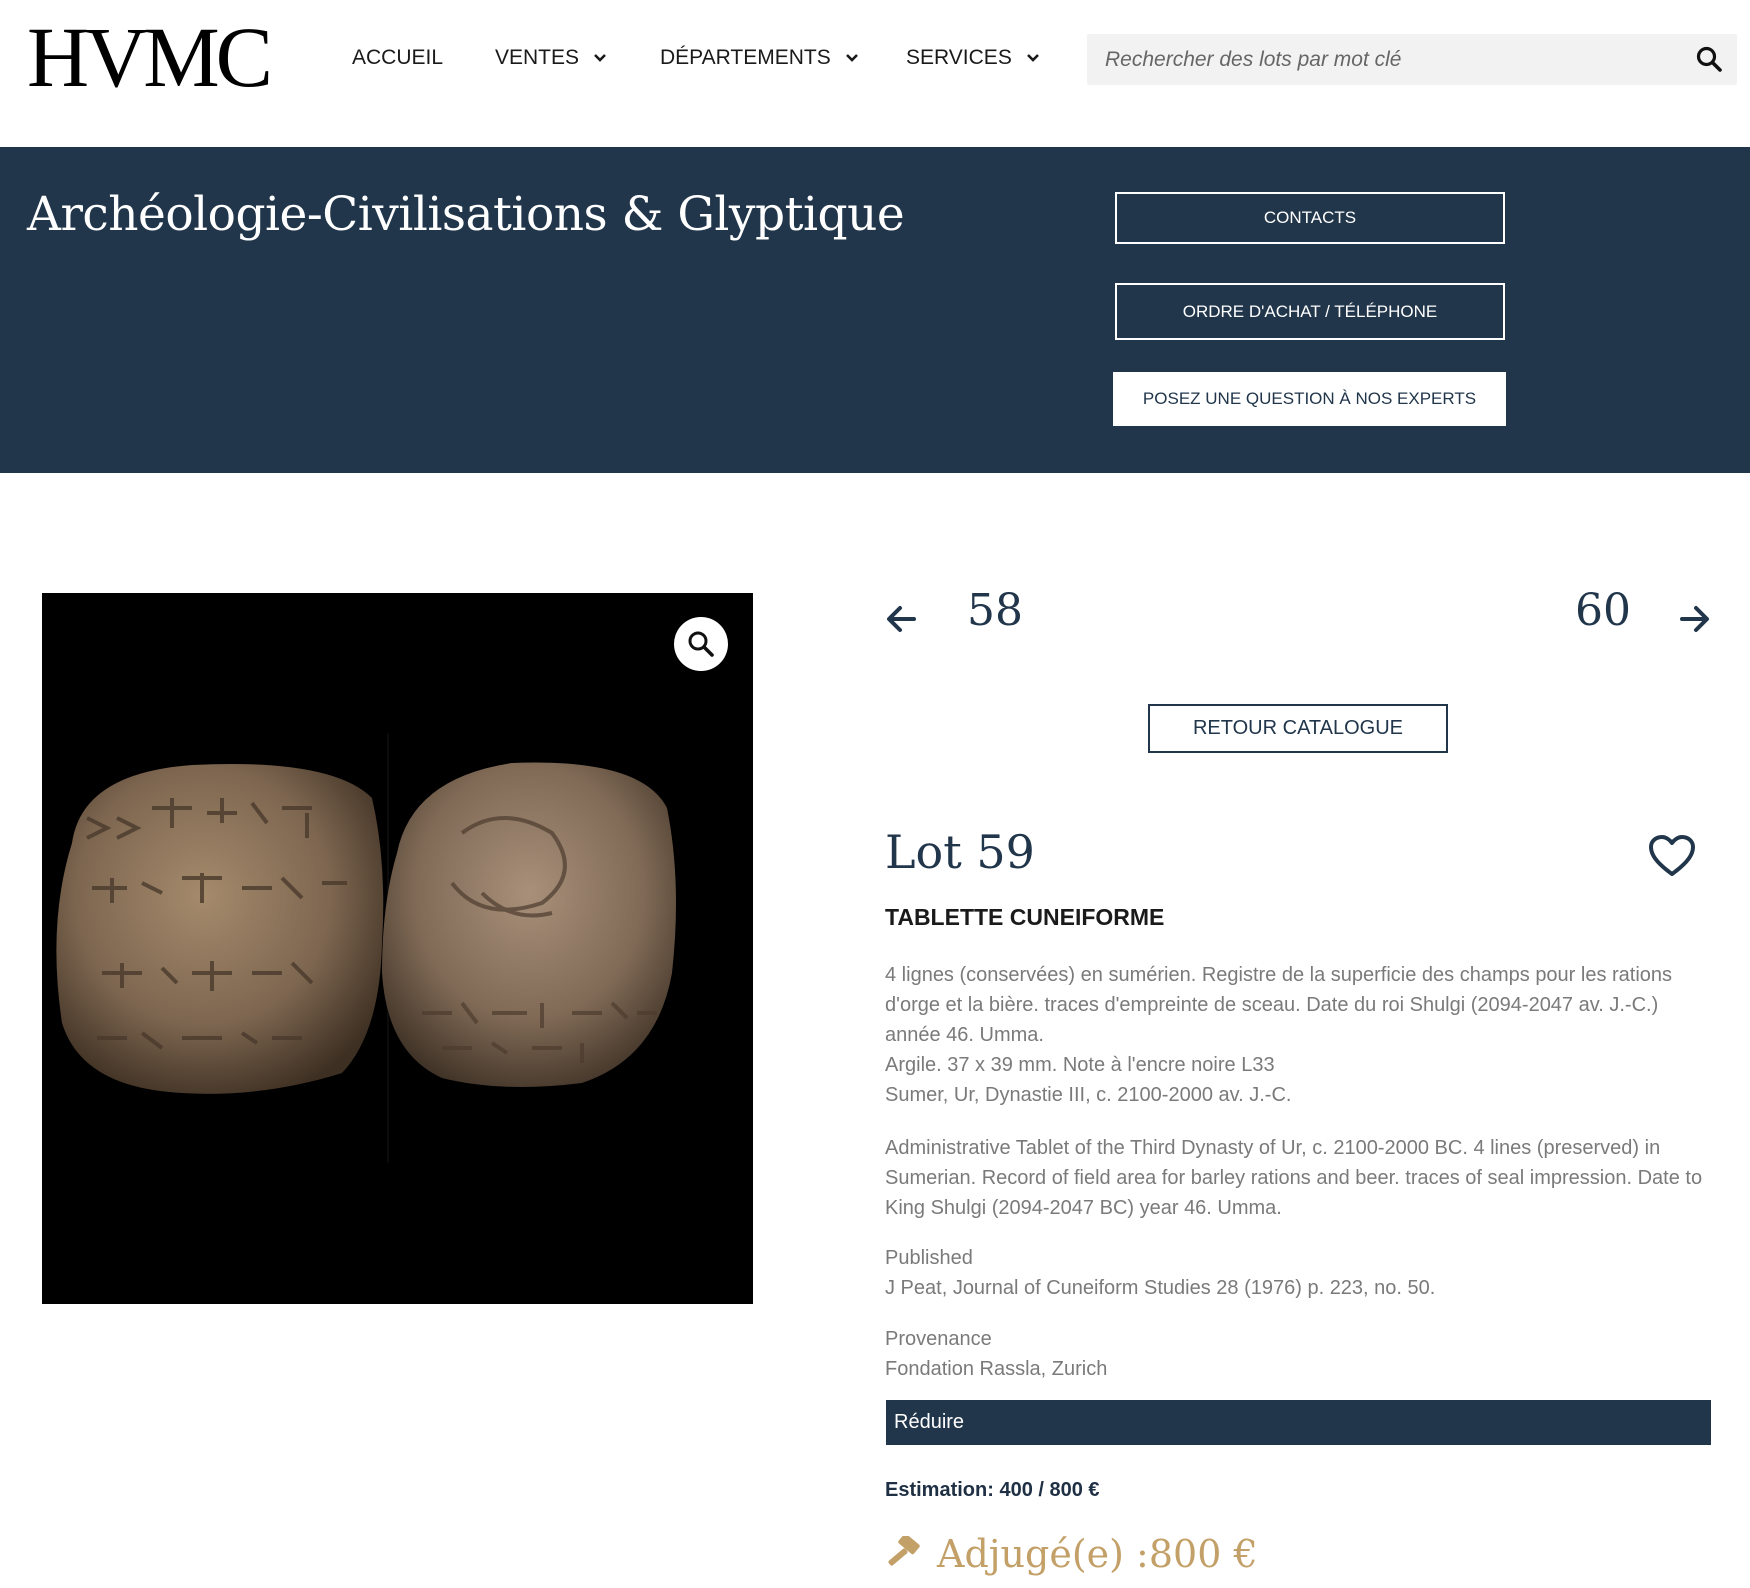  What do you see at coordinates (466, 214) in the screenshot?
I see `department-title: Archéologie-Civilisations & Glyptique` at bounding box center [466, 214].